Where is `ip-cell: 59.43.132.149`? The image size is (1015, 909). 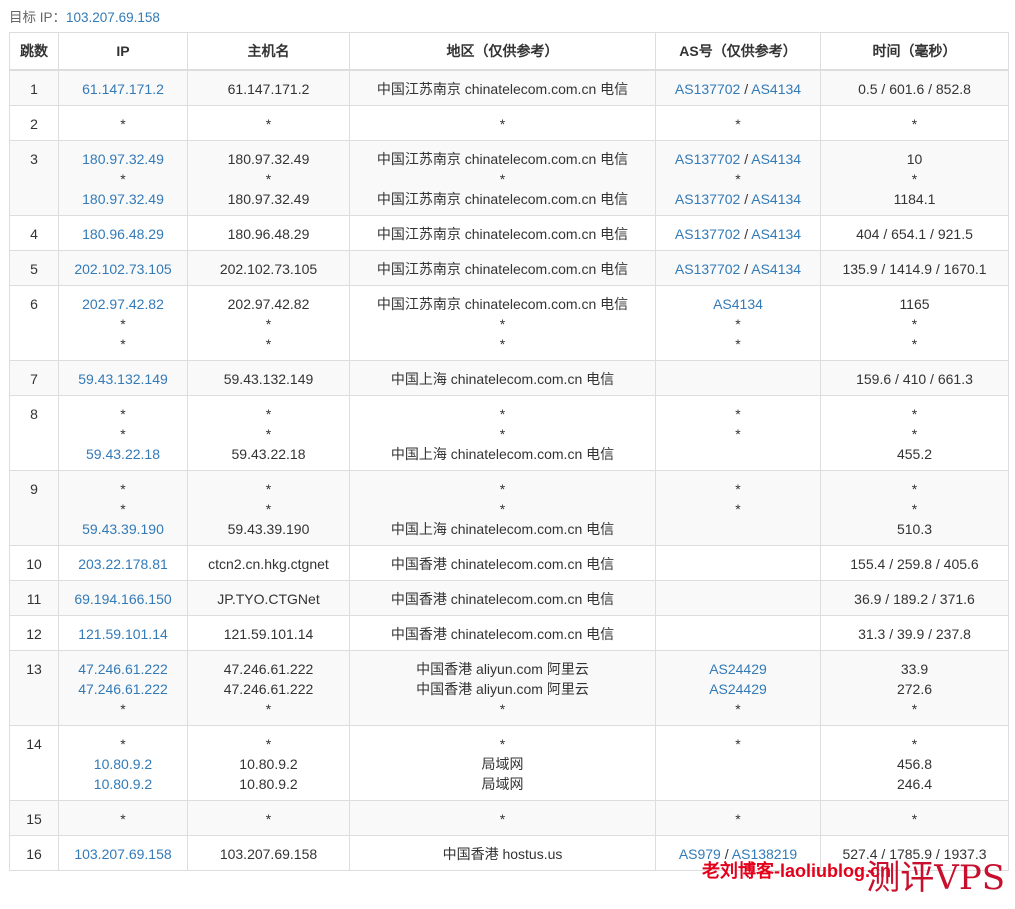 ip-cell: 59.43.132.149 is located at coordinates (123, 378).